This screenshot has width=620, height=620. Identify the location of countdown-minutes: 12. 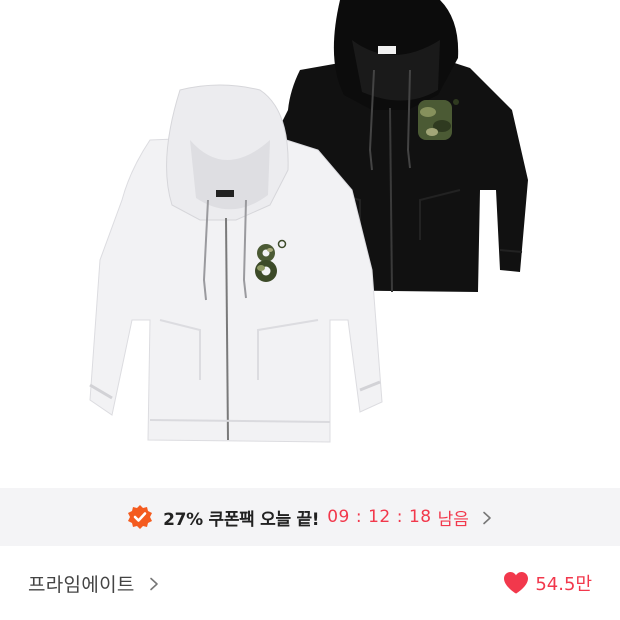
(379, 517).